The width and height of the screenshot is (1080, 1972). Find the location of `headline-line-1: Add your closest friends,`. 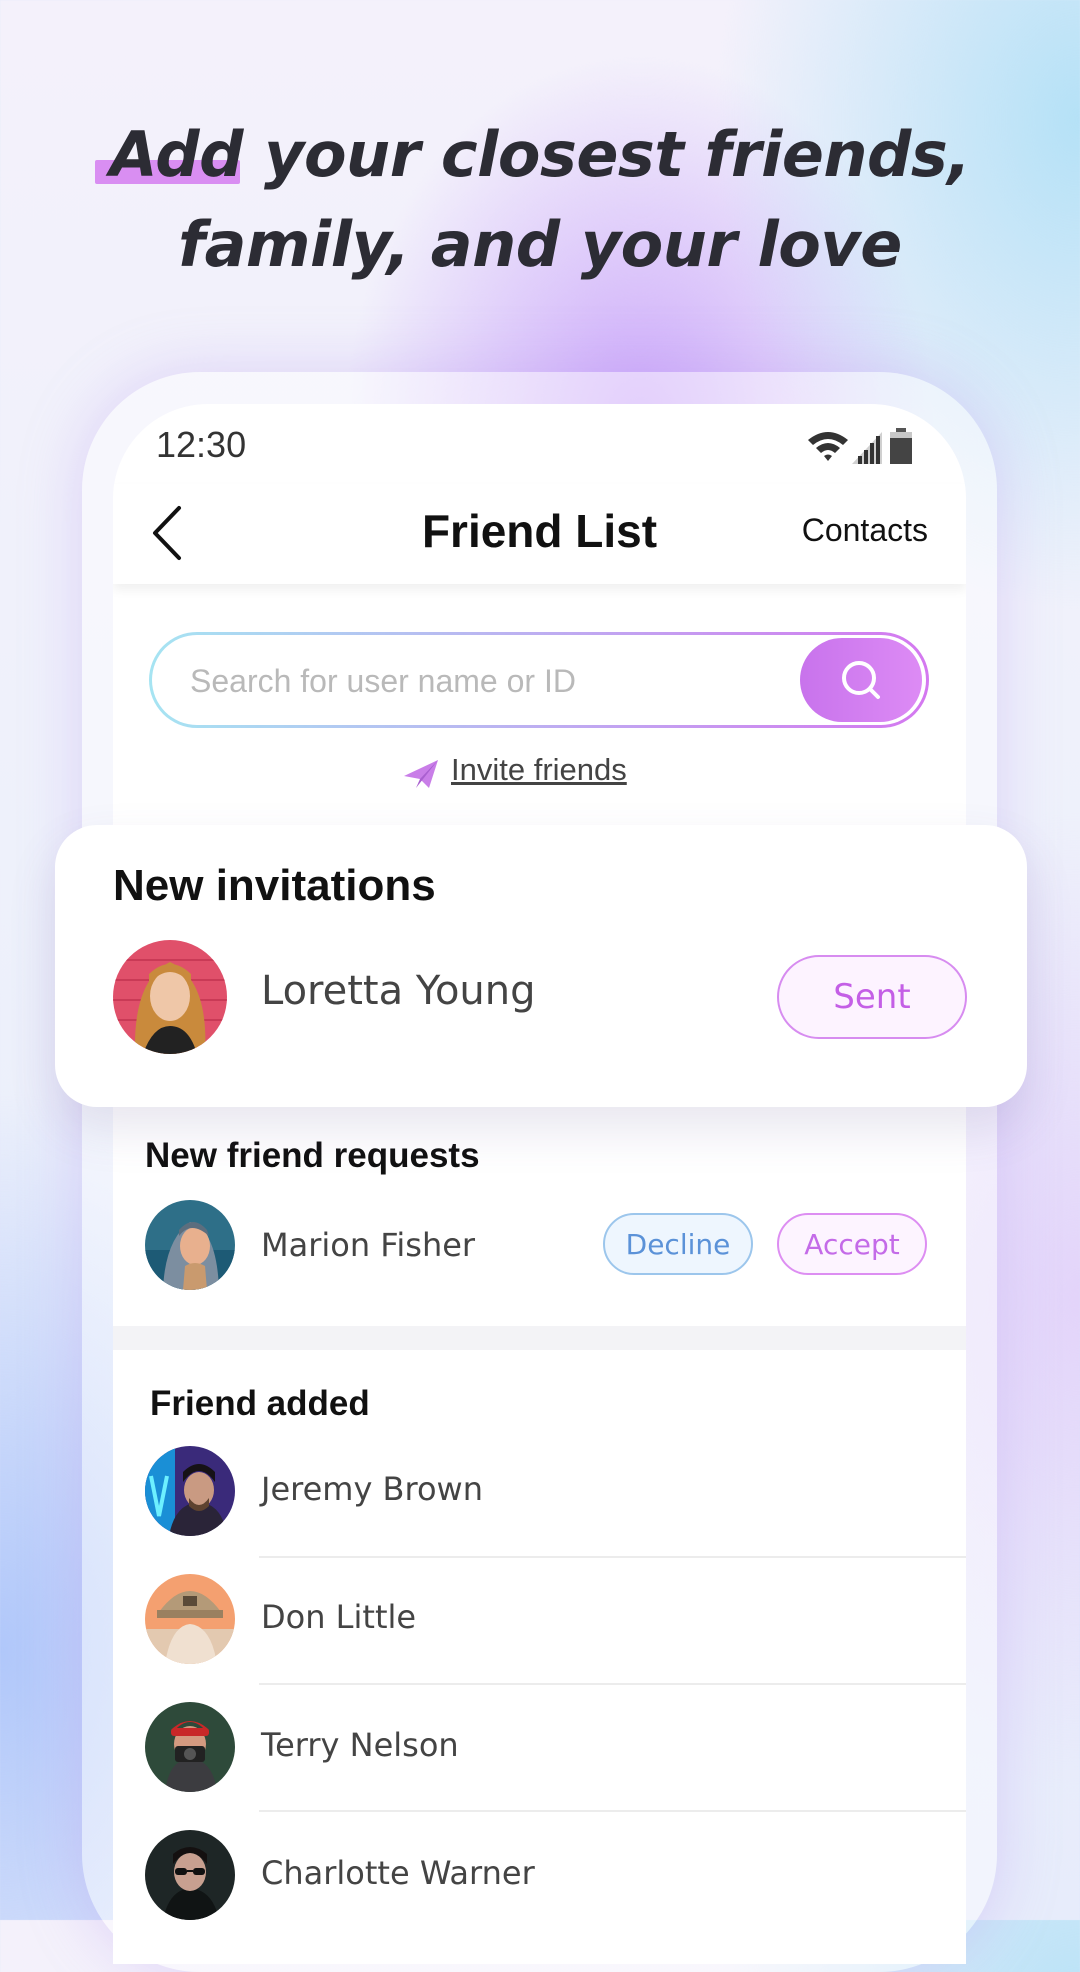

headline-line-1: Add your closest friends, is located at coordinates (540, 154).